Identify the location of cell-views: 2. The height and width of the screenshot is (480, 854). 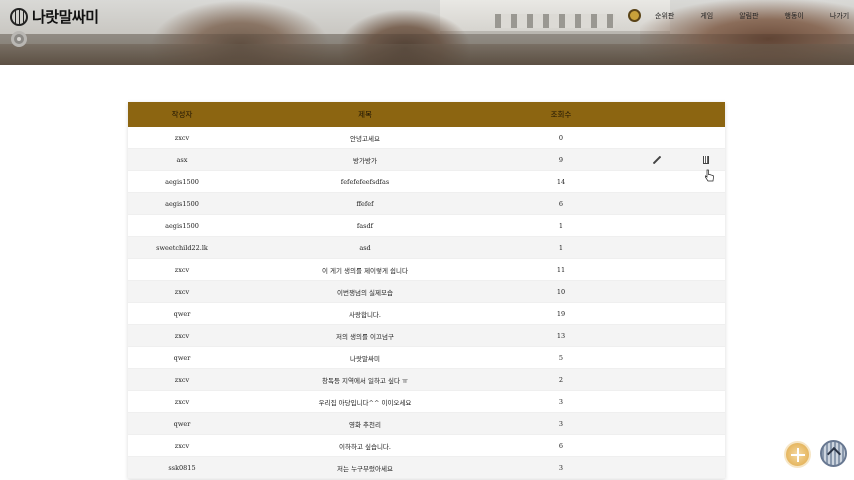
(561, 379).